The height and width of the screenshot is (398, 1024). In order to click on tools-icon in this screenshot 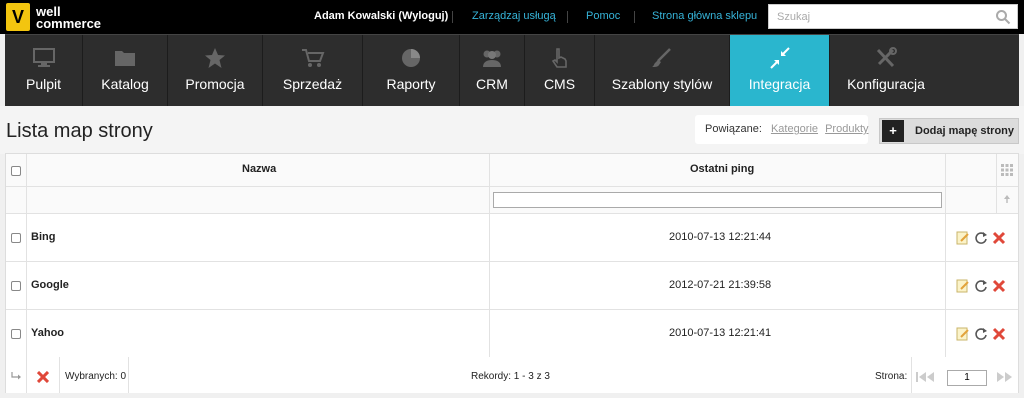, I will do `click(886, 57)`.